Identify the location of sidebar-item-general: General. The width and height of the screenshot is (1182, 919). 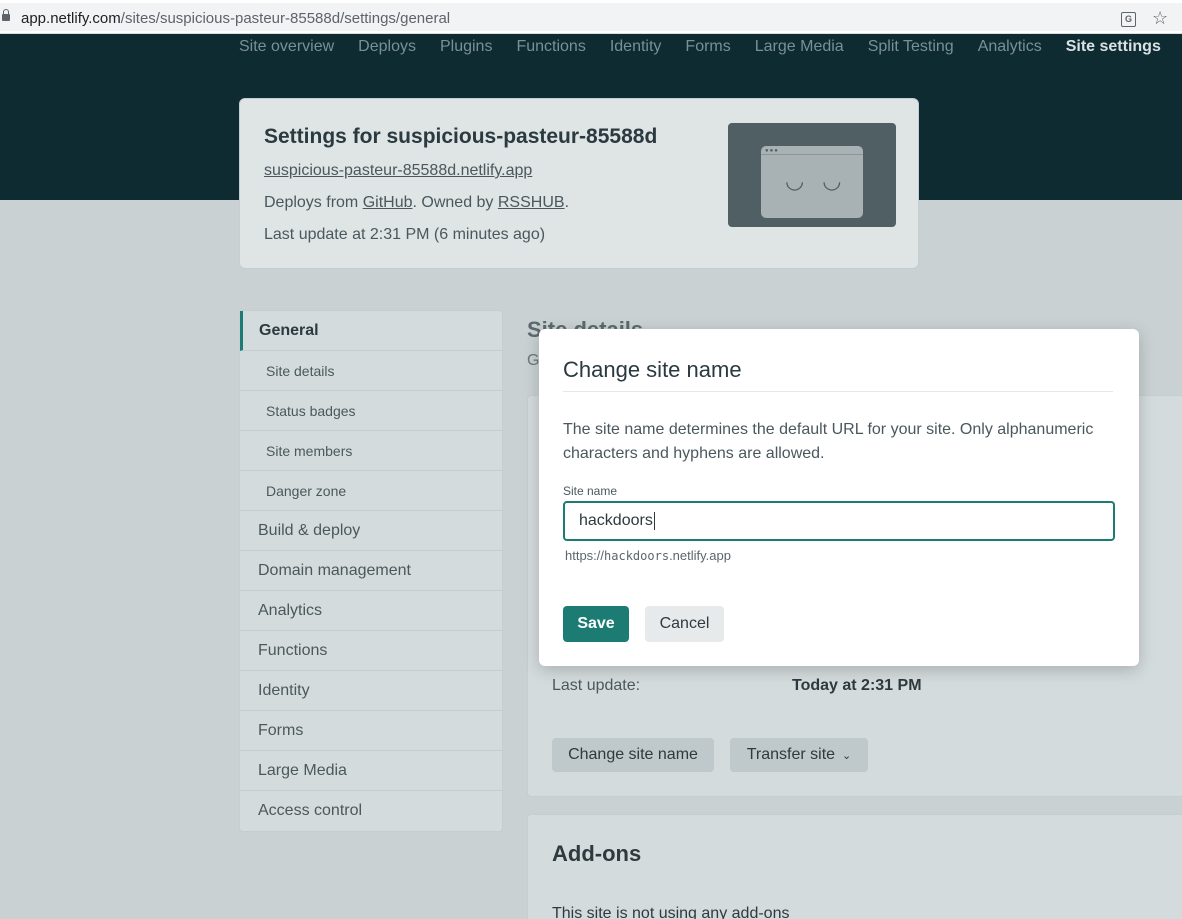
(371, 331).